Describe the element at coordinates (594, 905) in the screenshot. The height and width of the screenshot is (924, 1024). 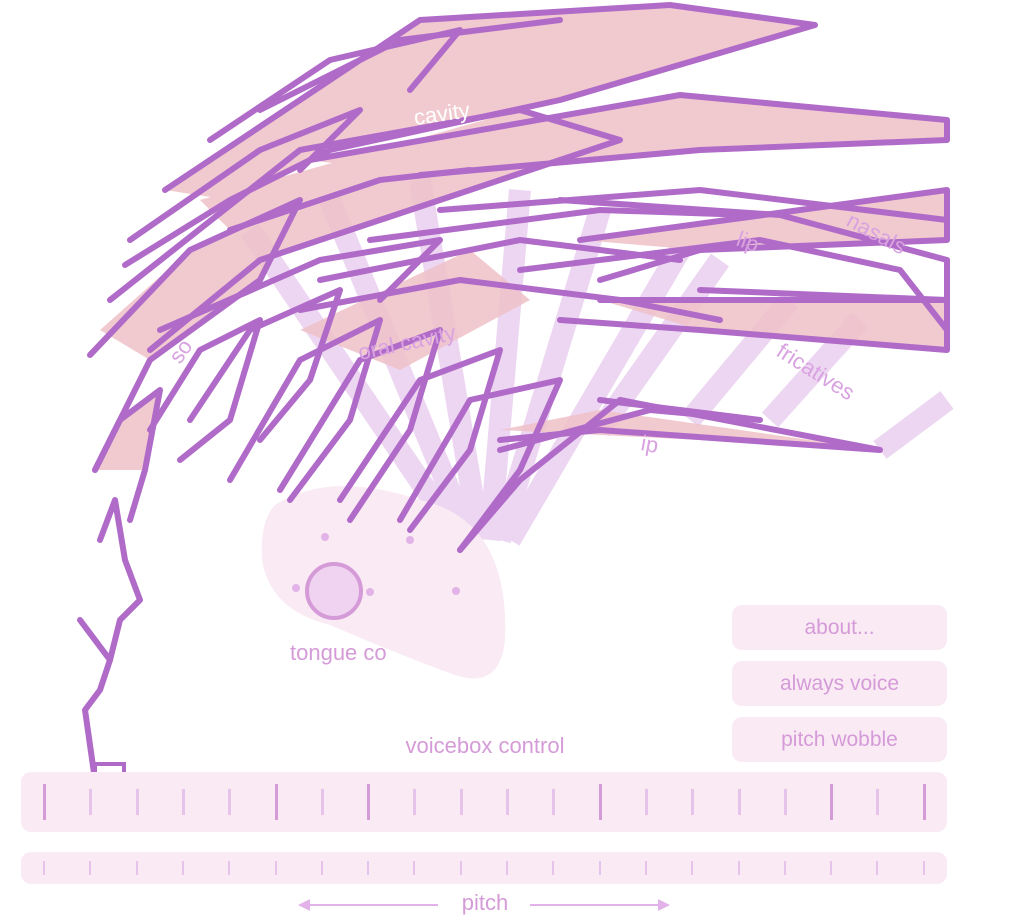
I see `pitch-arrow-right-line` at that location.